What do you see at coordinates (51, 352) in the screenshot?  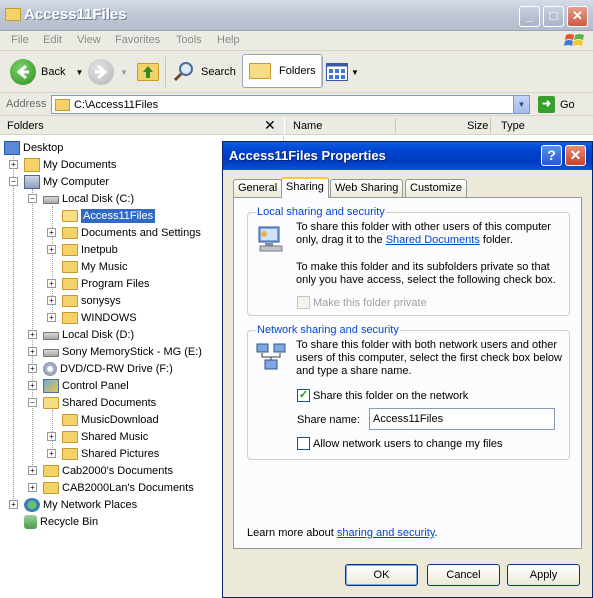 I see `memorystick-icon` at bounding box center [51, 352].